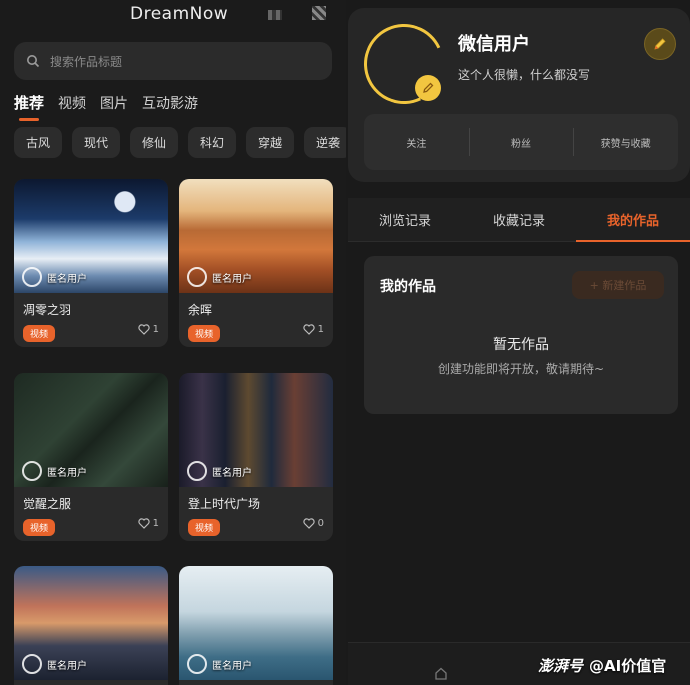  Describe the element at coordinates (29, 106) in the screenshot. I see `tab-recommend: 推荐` at that location.